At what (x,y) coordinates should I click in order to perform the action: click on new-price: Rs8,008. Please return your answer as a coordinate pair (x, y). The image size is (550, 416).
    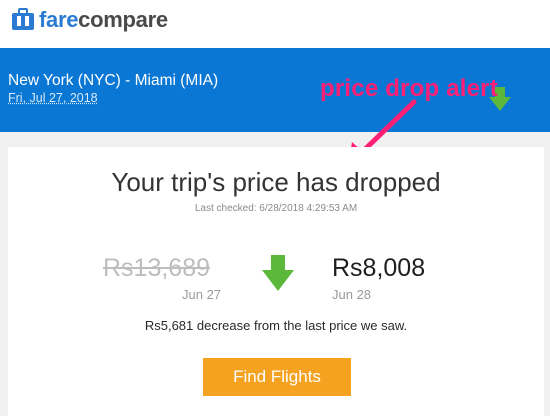
    Looking at the image, I should click on (379, 268).